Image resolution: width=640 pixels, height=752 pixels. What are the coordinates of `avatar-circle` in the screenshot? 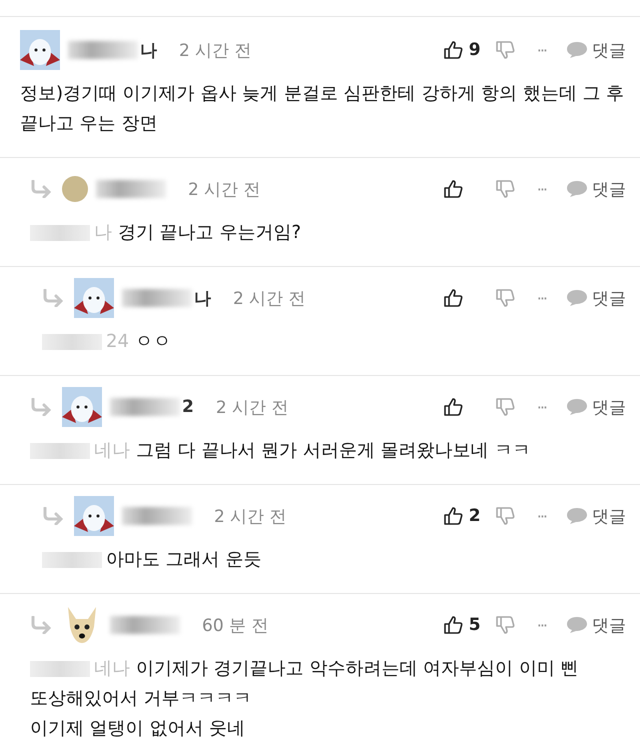 It's located at (75, 189).